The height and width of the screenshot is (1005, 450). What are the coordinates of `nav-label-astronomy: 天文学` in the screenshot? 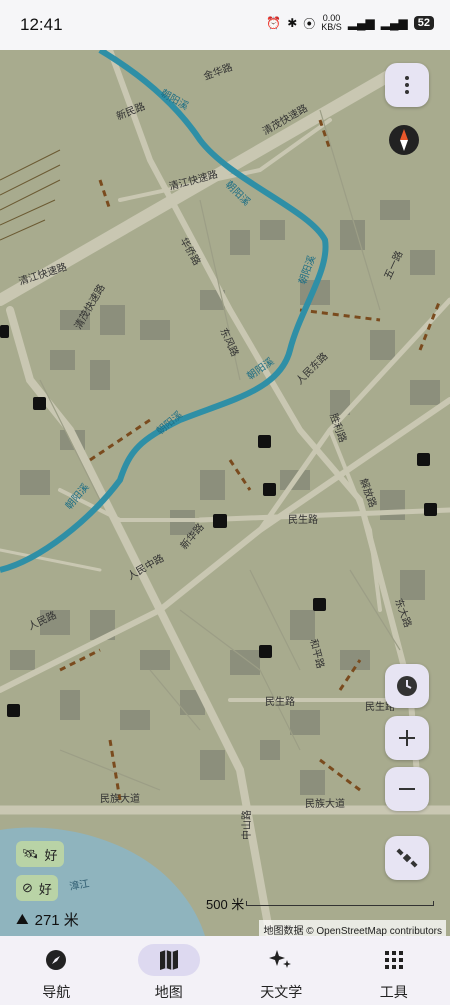 It's located at (281, 992).